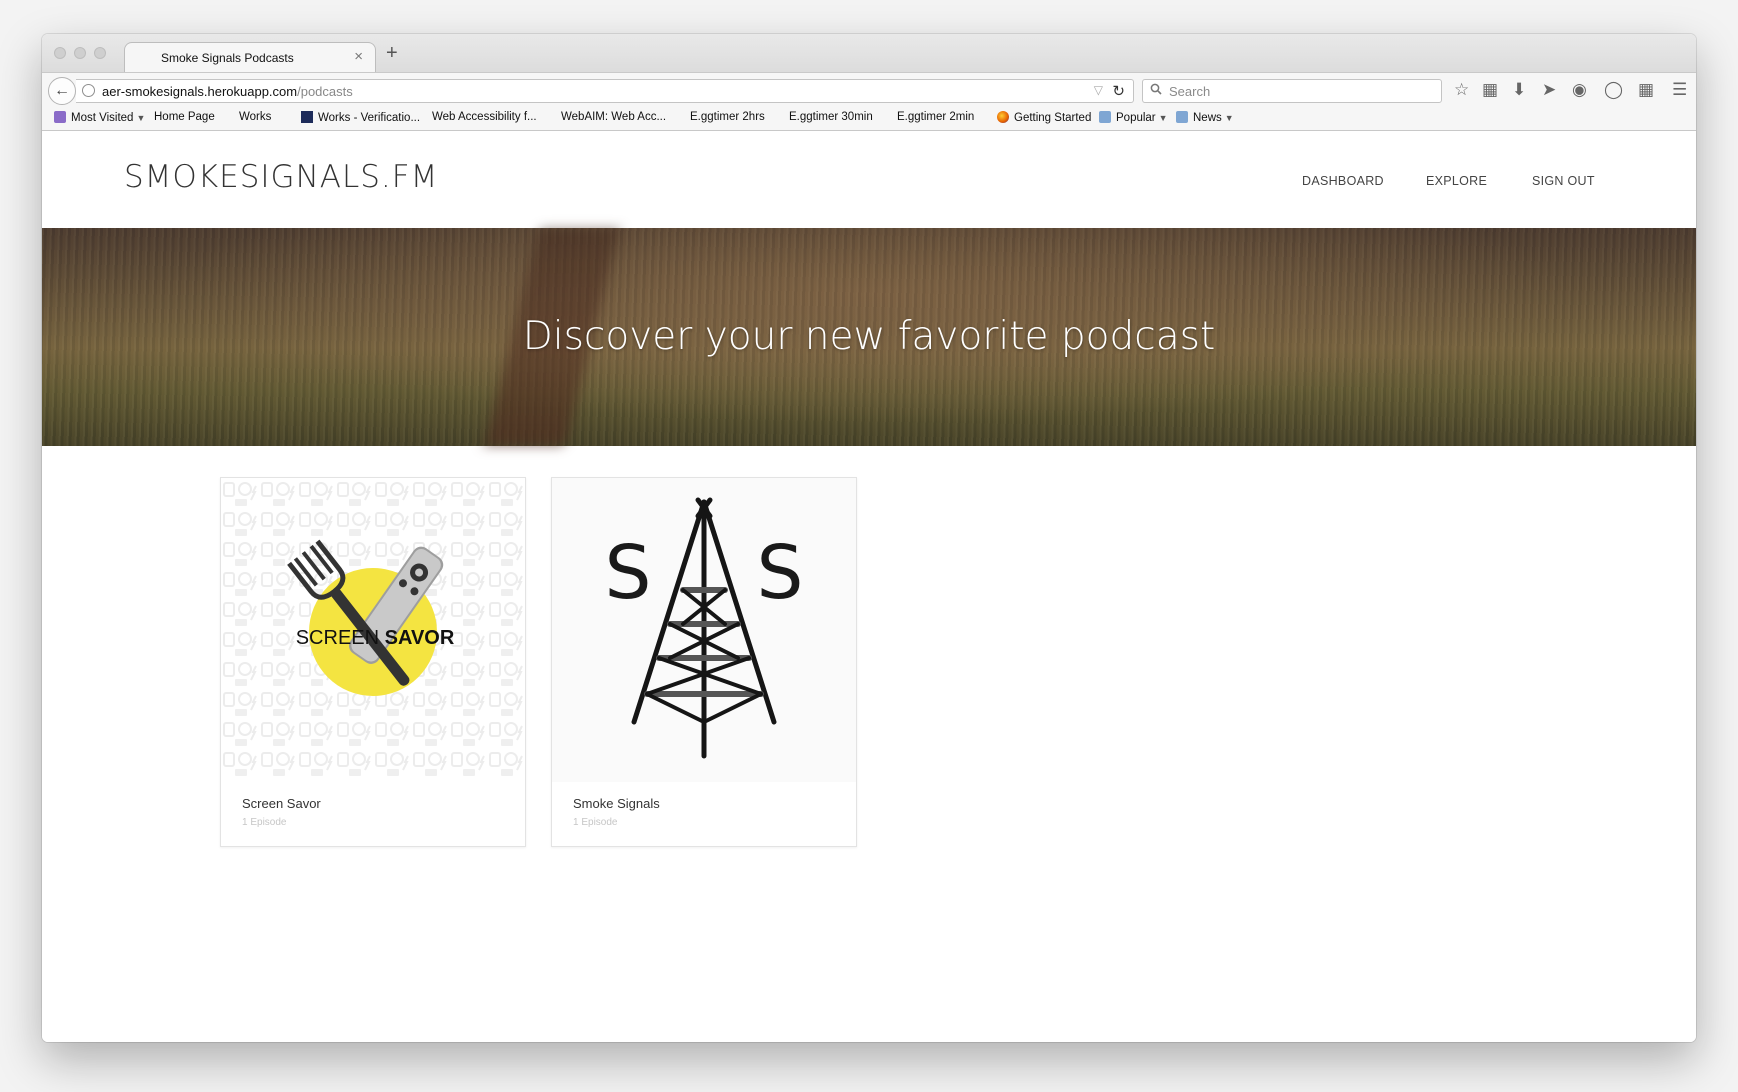  I want to click on bookmark-label: E.ggtimer 2min, so click(936, 117).